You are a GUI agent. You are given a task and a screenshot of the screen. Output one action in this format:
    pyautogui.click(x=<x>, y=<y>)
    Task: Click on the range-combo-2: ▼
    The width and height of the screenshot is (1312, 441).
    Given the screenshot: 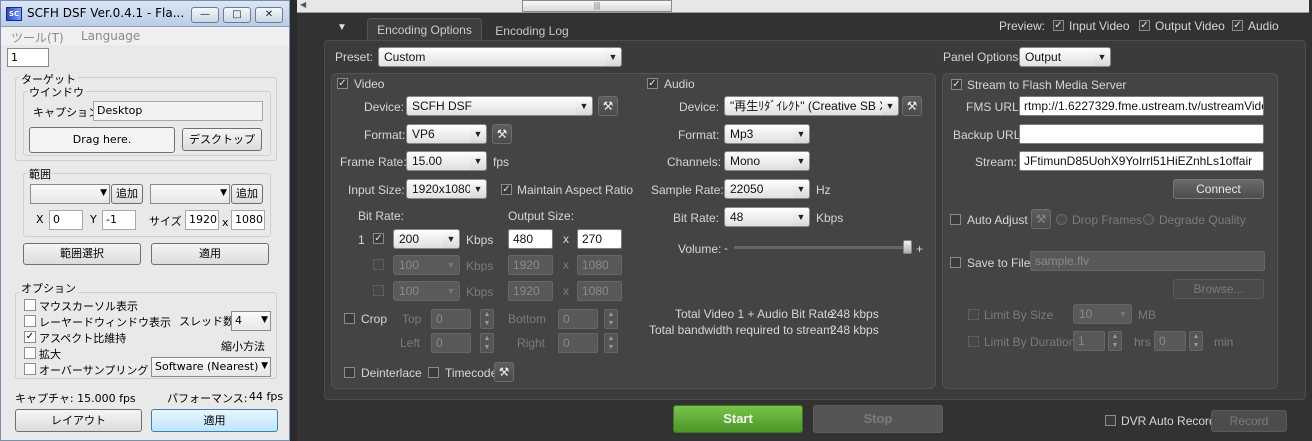 What is the action you would take?
    pyautogui.click(x=190, y=194)
    